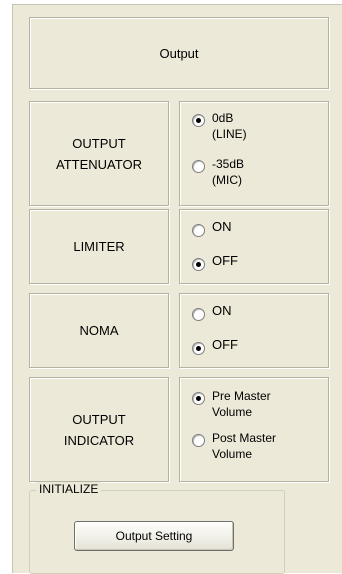 The width and height of the screenshot is (342, 574). What do you see at coordinates (198, 166) in the screenshot?
I see `attenuator-35db-radio` at bounding box center [198, 166].